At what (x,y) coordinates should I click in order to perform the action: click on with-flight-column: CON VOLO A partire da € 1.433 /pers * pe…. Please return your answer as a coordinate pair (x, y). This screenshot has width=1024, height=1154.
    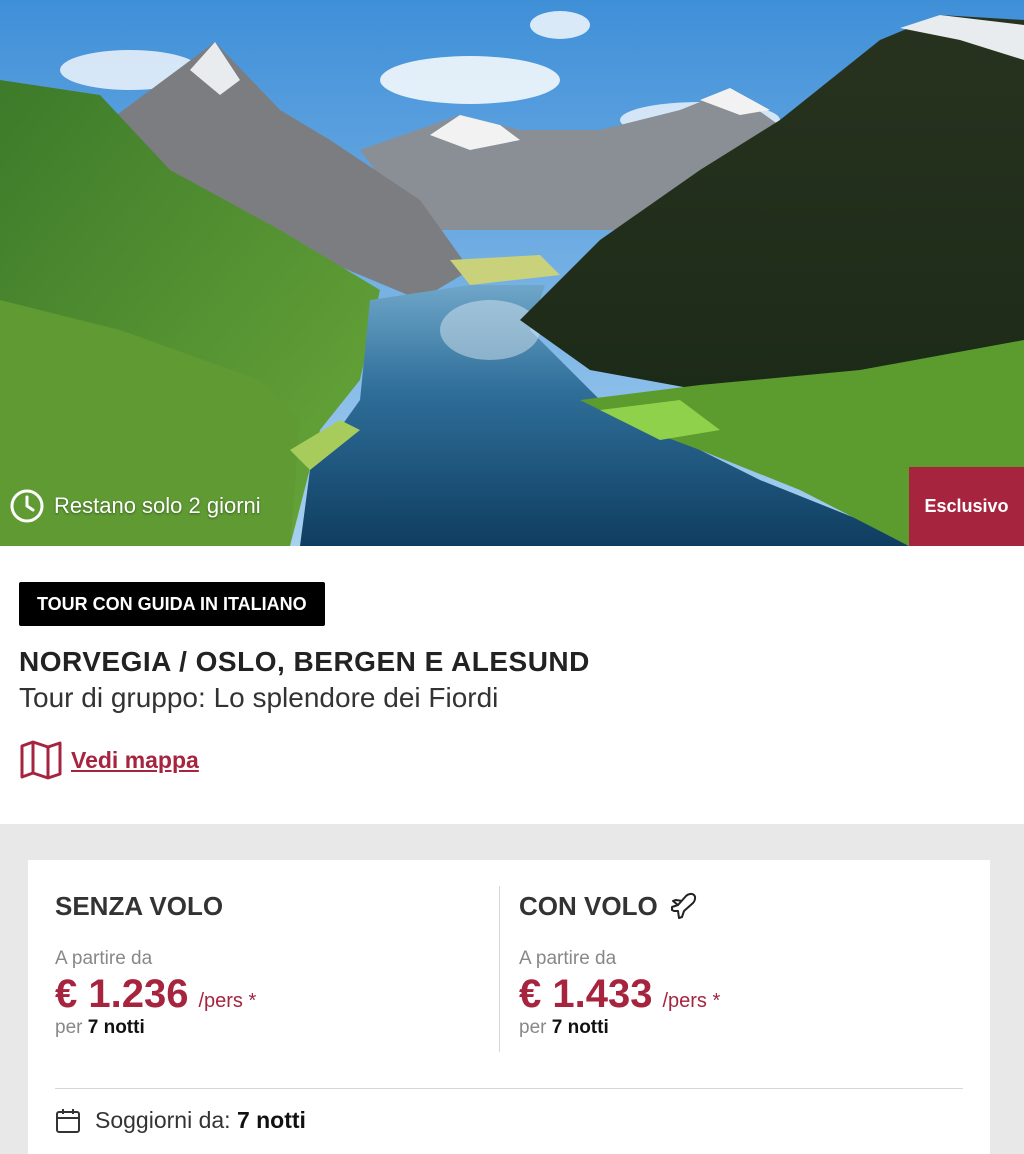
    Looking at the image, I should click on (731, 969).